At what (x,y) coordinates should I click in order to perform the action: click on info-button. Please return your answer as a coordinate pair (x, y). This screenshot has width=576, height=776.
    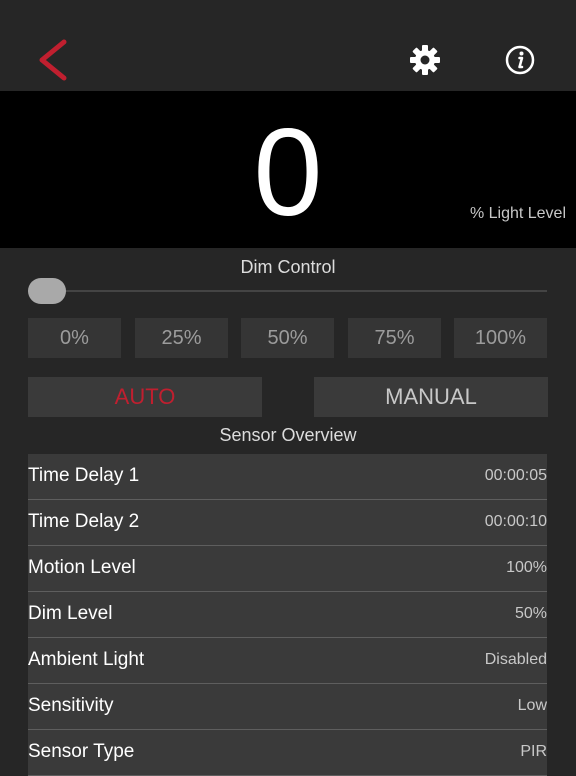
    Looking at the image, I should click on (520, 60).